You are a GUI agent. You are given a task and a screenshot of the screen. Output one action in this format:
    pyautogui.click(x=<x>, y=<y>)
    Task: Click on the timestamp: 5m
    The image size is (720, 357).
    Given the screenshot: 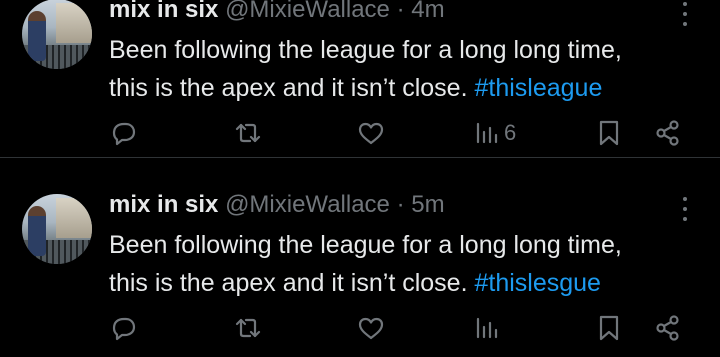 What is the action you would take?
    pyautogui.click(x=427, y=204)
    